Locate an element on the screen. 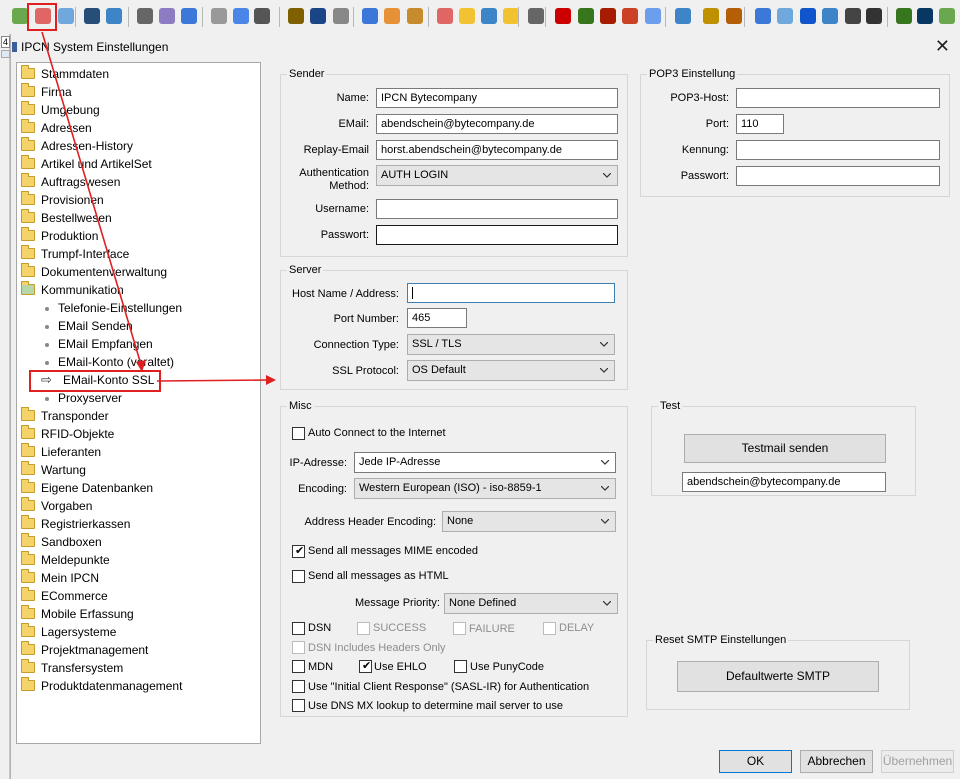  pop3-host-field is located at coordinates (838, 98).